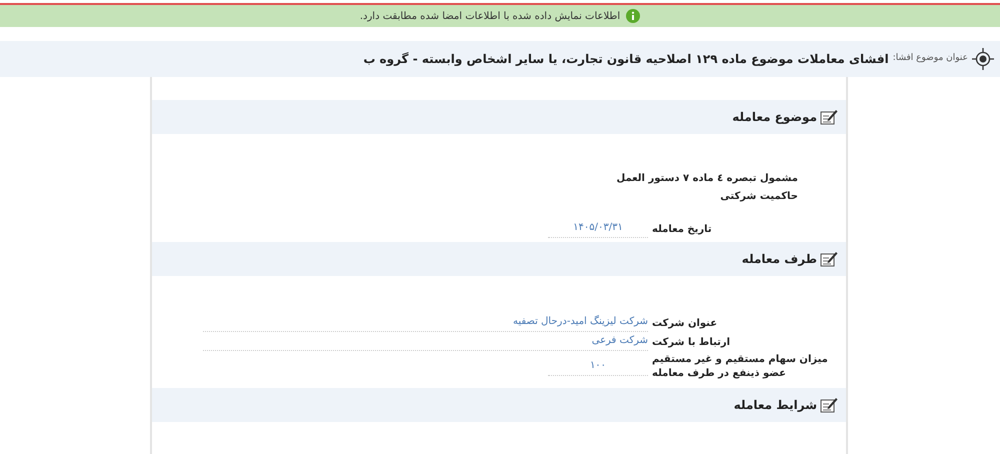  Describe the element at coordinates (691, 343) in the screenshot. I see `field-label: ارتباط با شرکت` at that location.